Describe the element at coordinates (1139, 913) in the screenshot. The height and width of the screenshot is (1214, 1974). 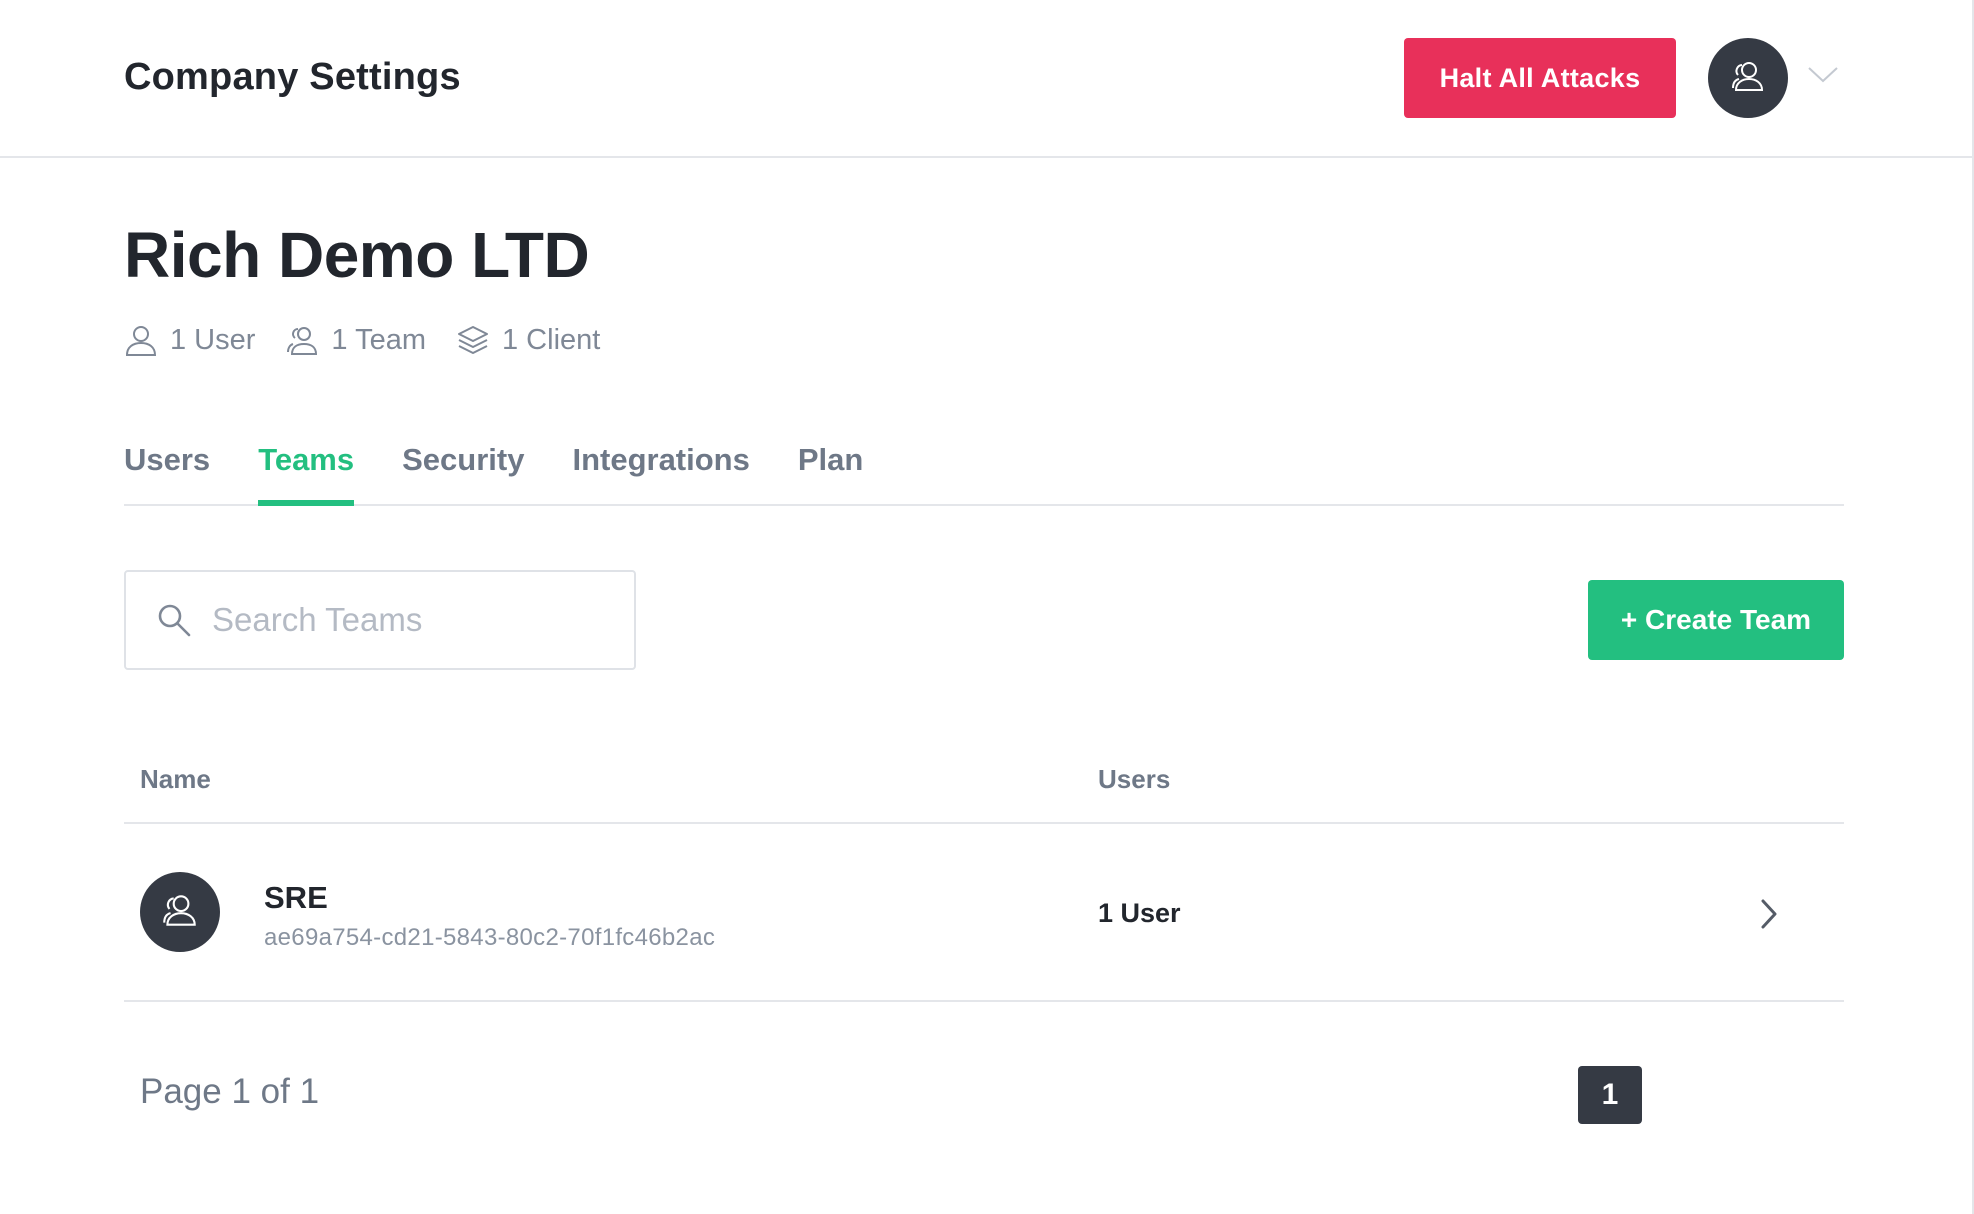
I see `team-user-count: 1 User` at that location.